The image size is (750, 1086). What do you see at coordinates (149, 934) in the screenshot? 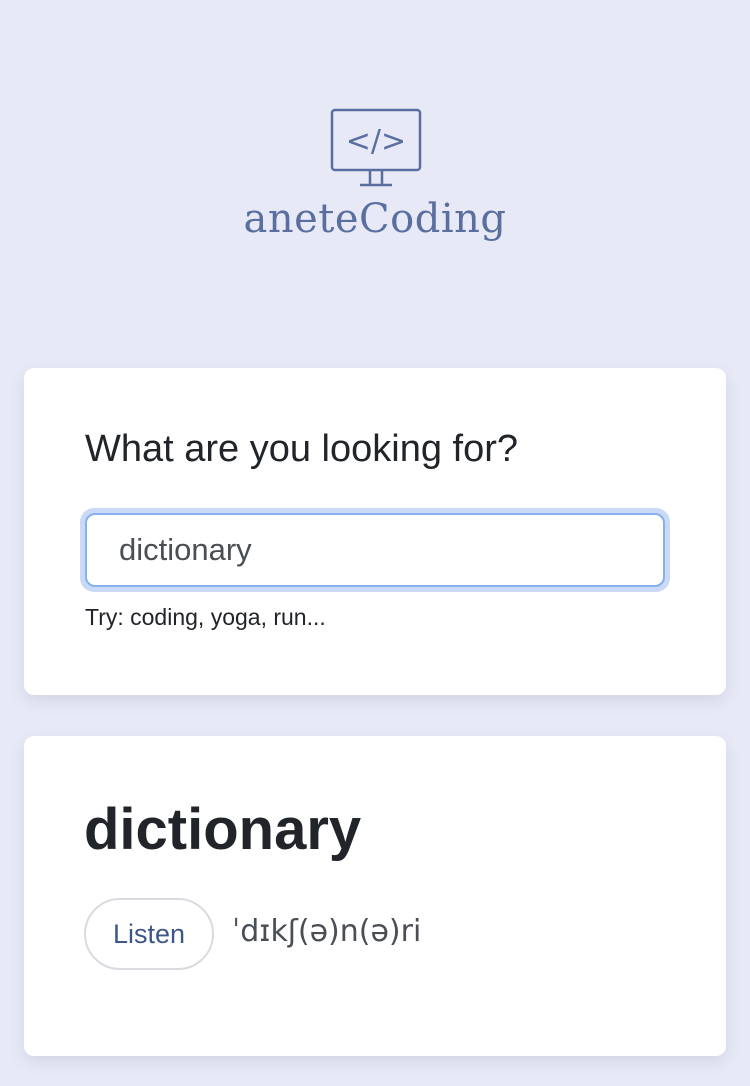
I see `listen-button: Listen` at bounding box center [149, 934].